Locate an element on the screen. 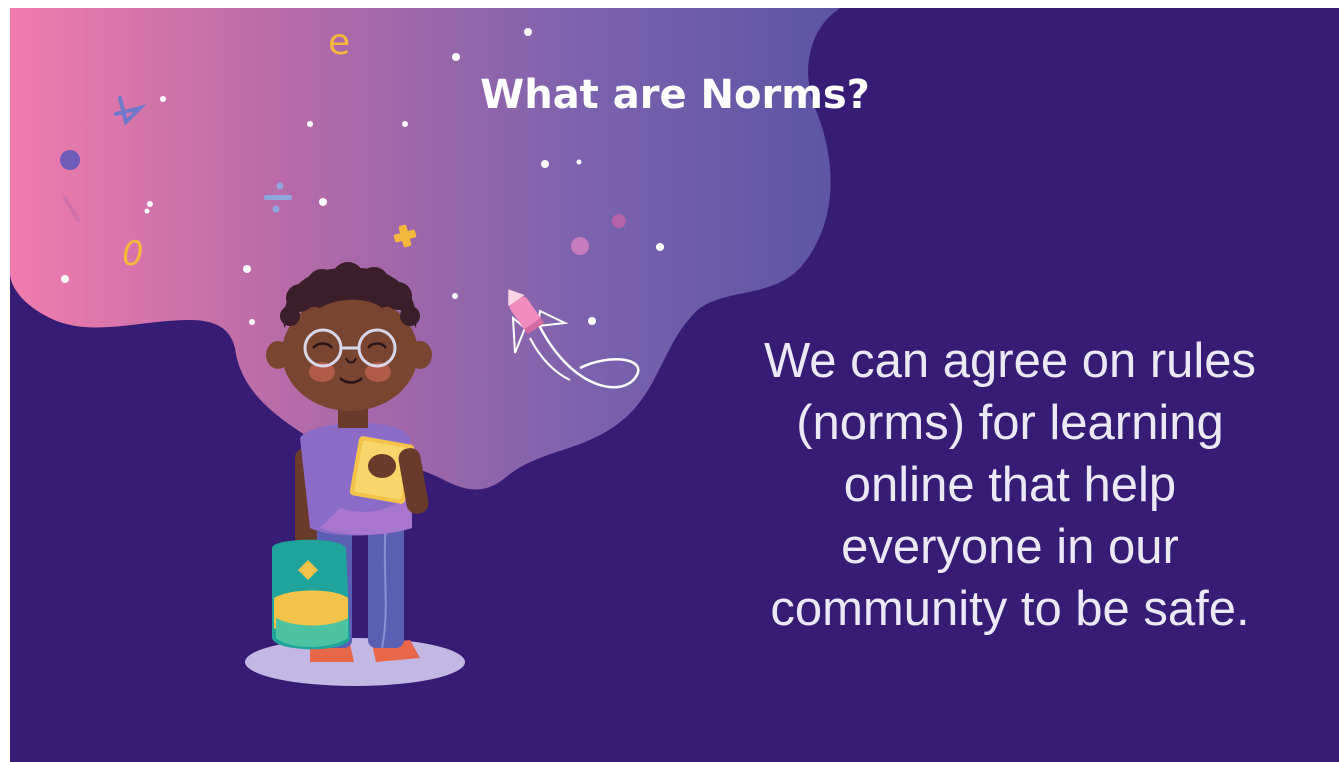  body-line: online that help is located at coordinates (1010, 485).